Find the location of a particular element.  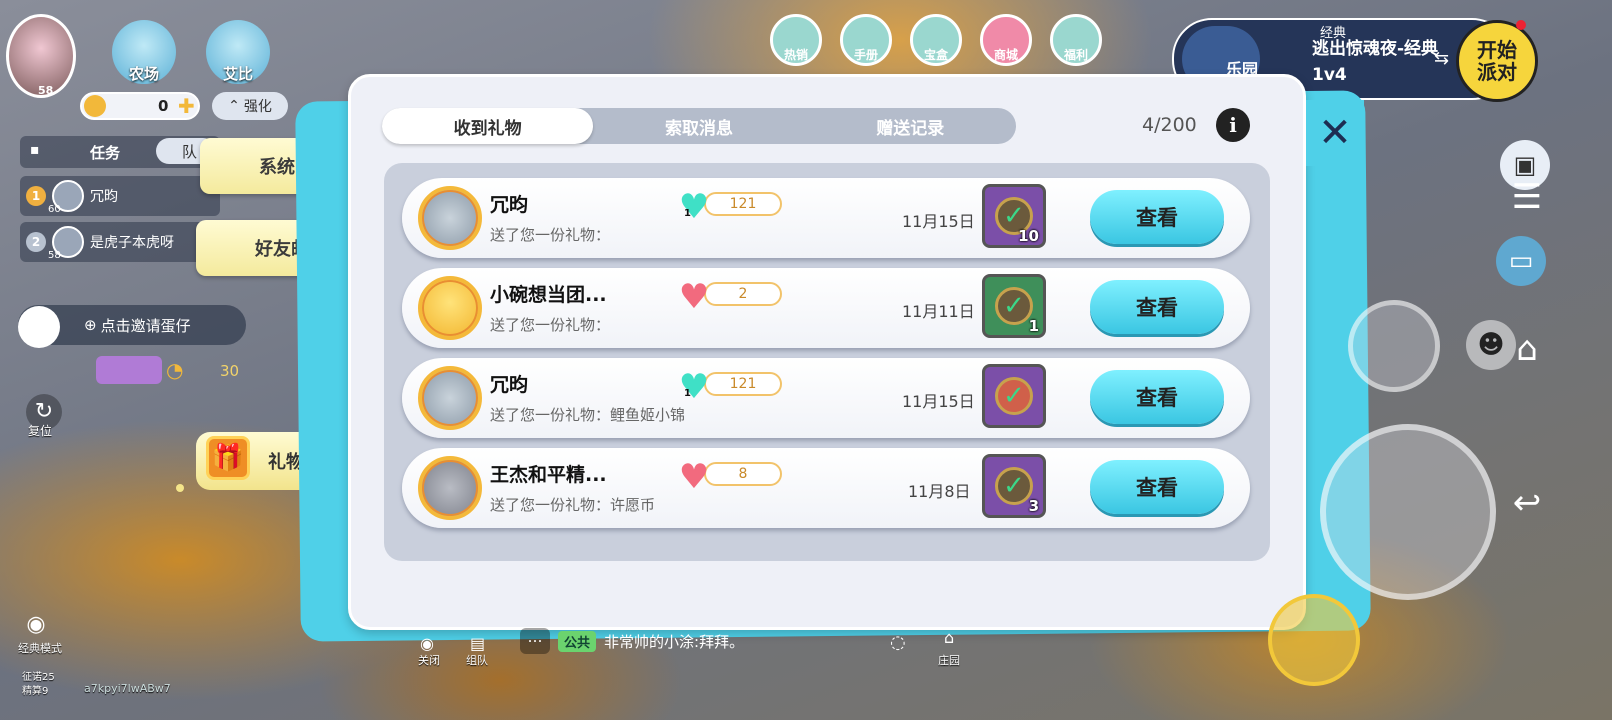

gift-item: ✓ 1 is located at coordinates (1014, 306).